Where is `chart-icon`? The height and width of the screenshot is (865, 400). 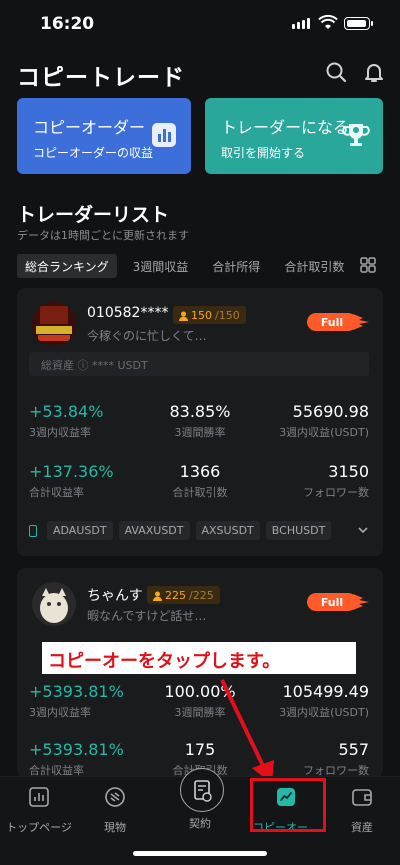
chart-icon is located at coordinates (39, 797).